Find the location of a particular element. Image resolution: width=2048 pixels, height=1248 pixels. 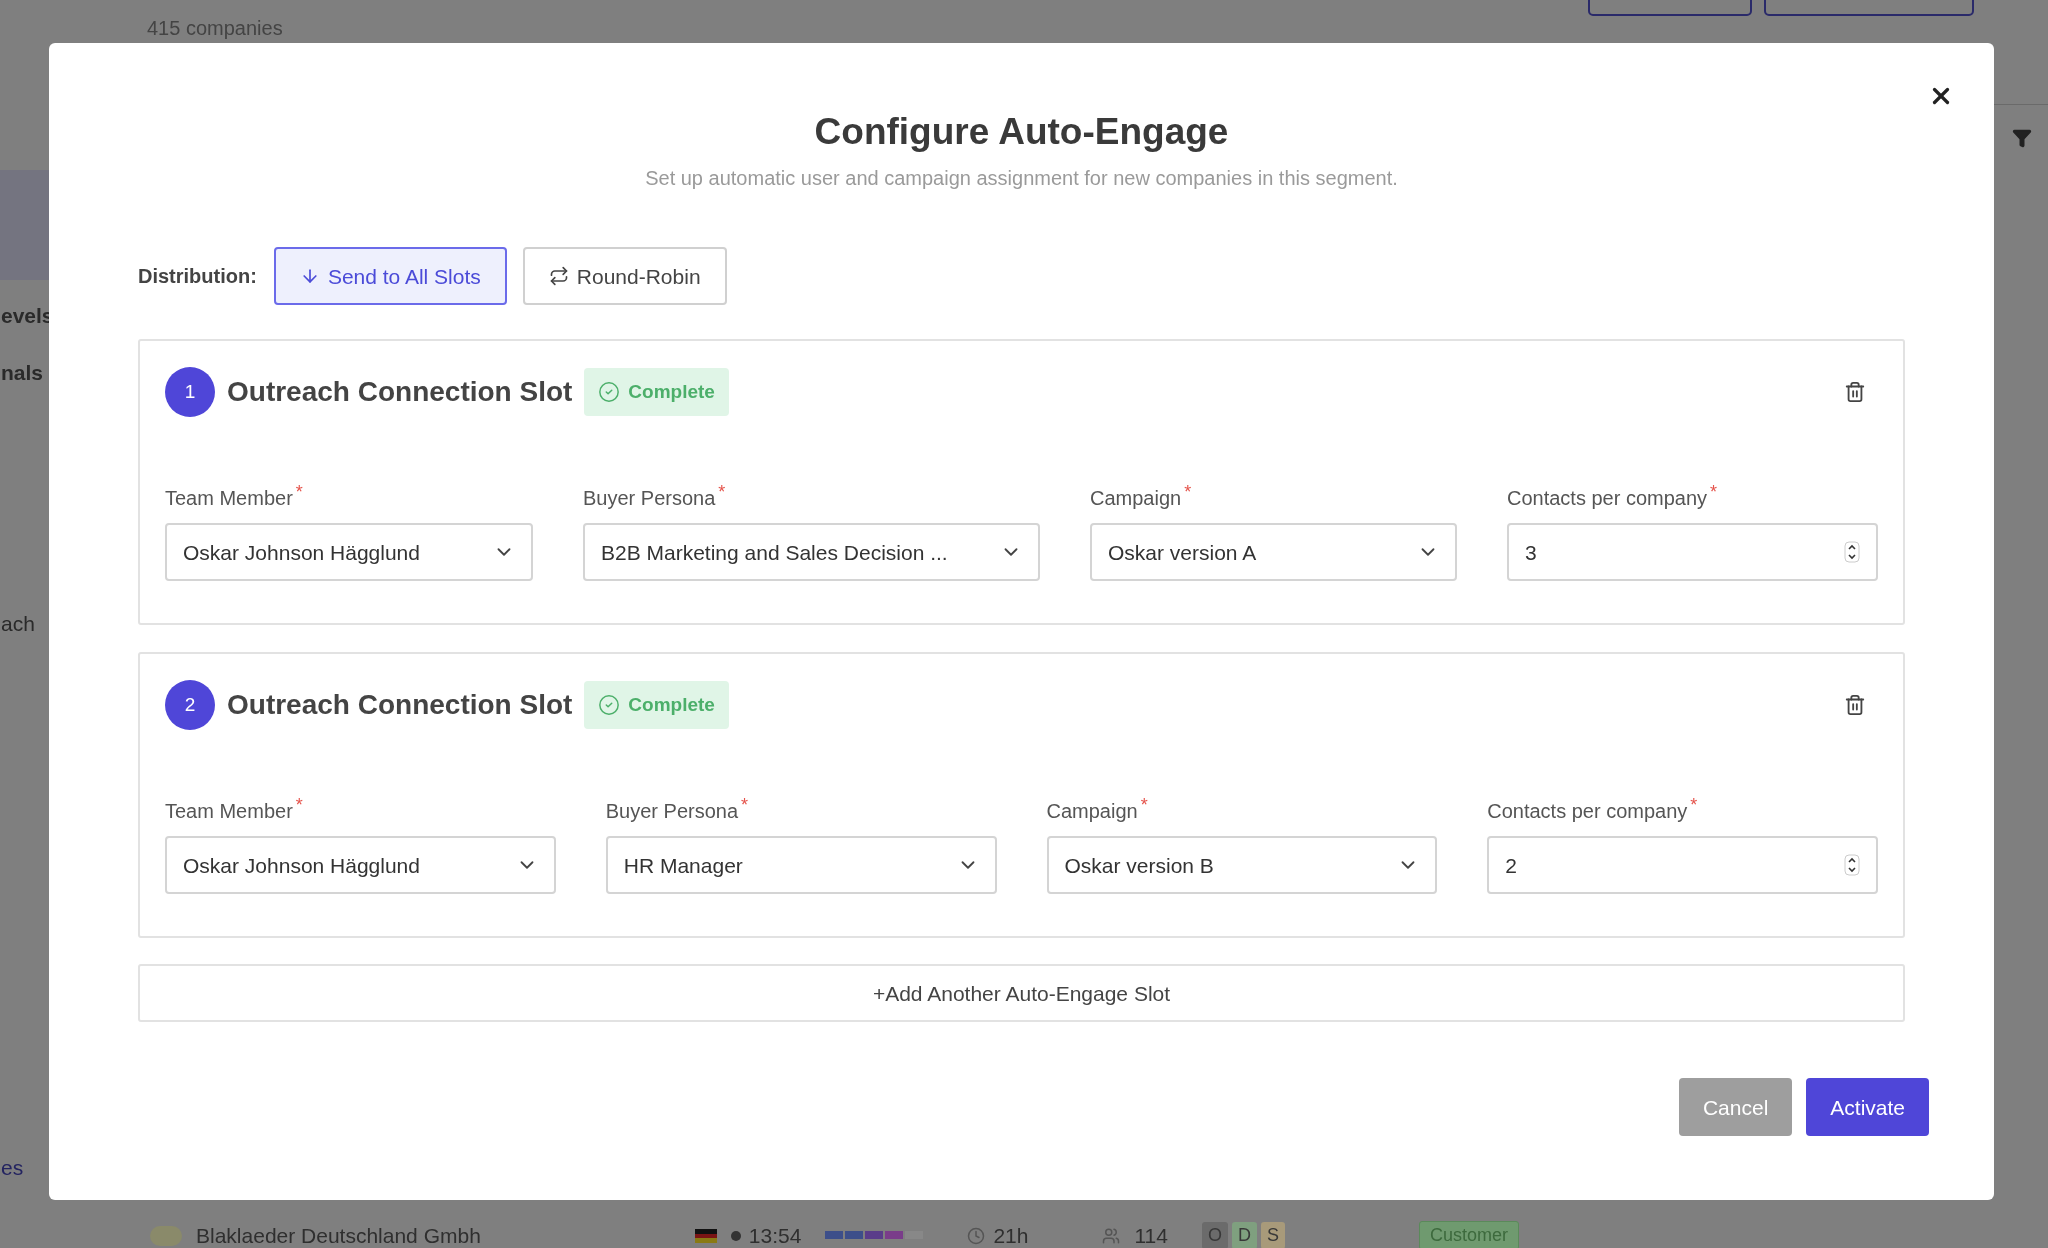

company-count: 415 companies is located at coordinates (215, 28).